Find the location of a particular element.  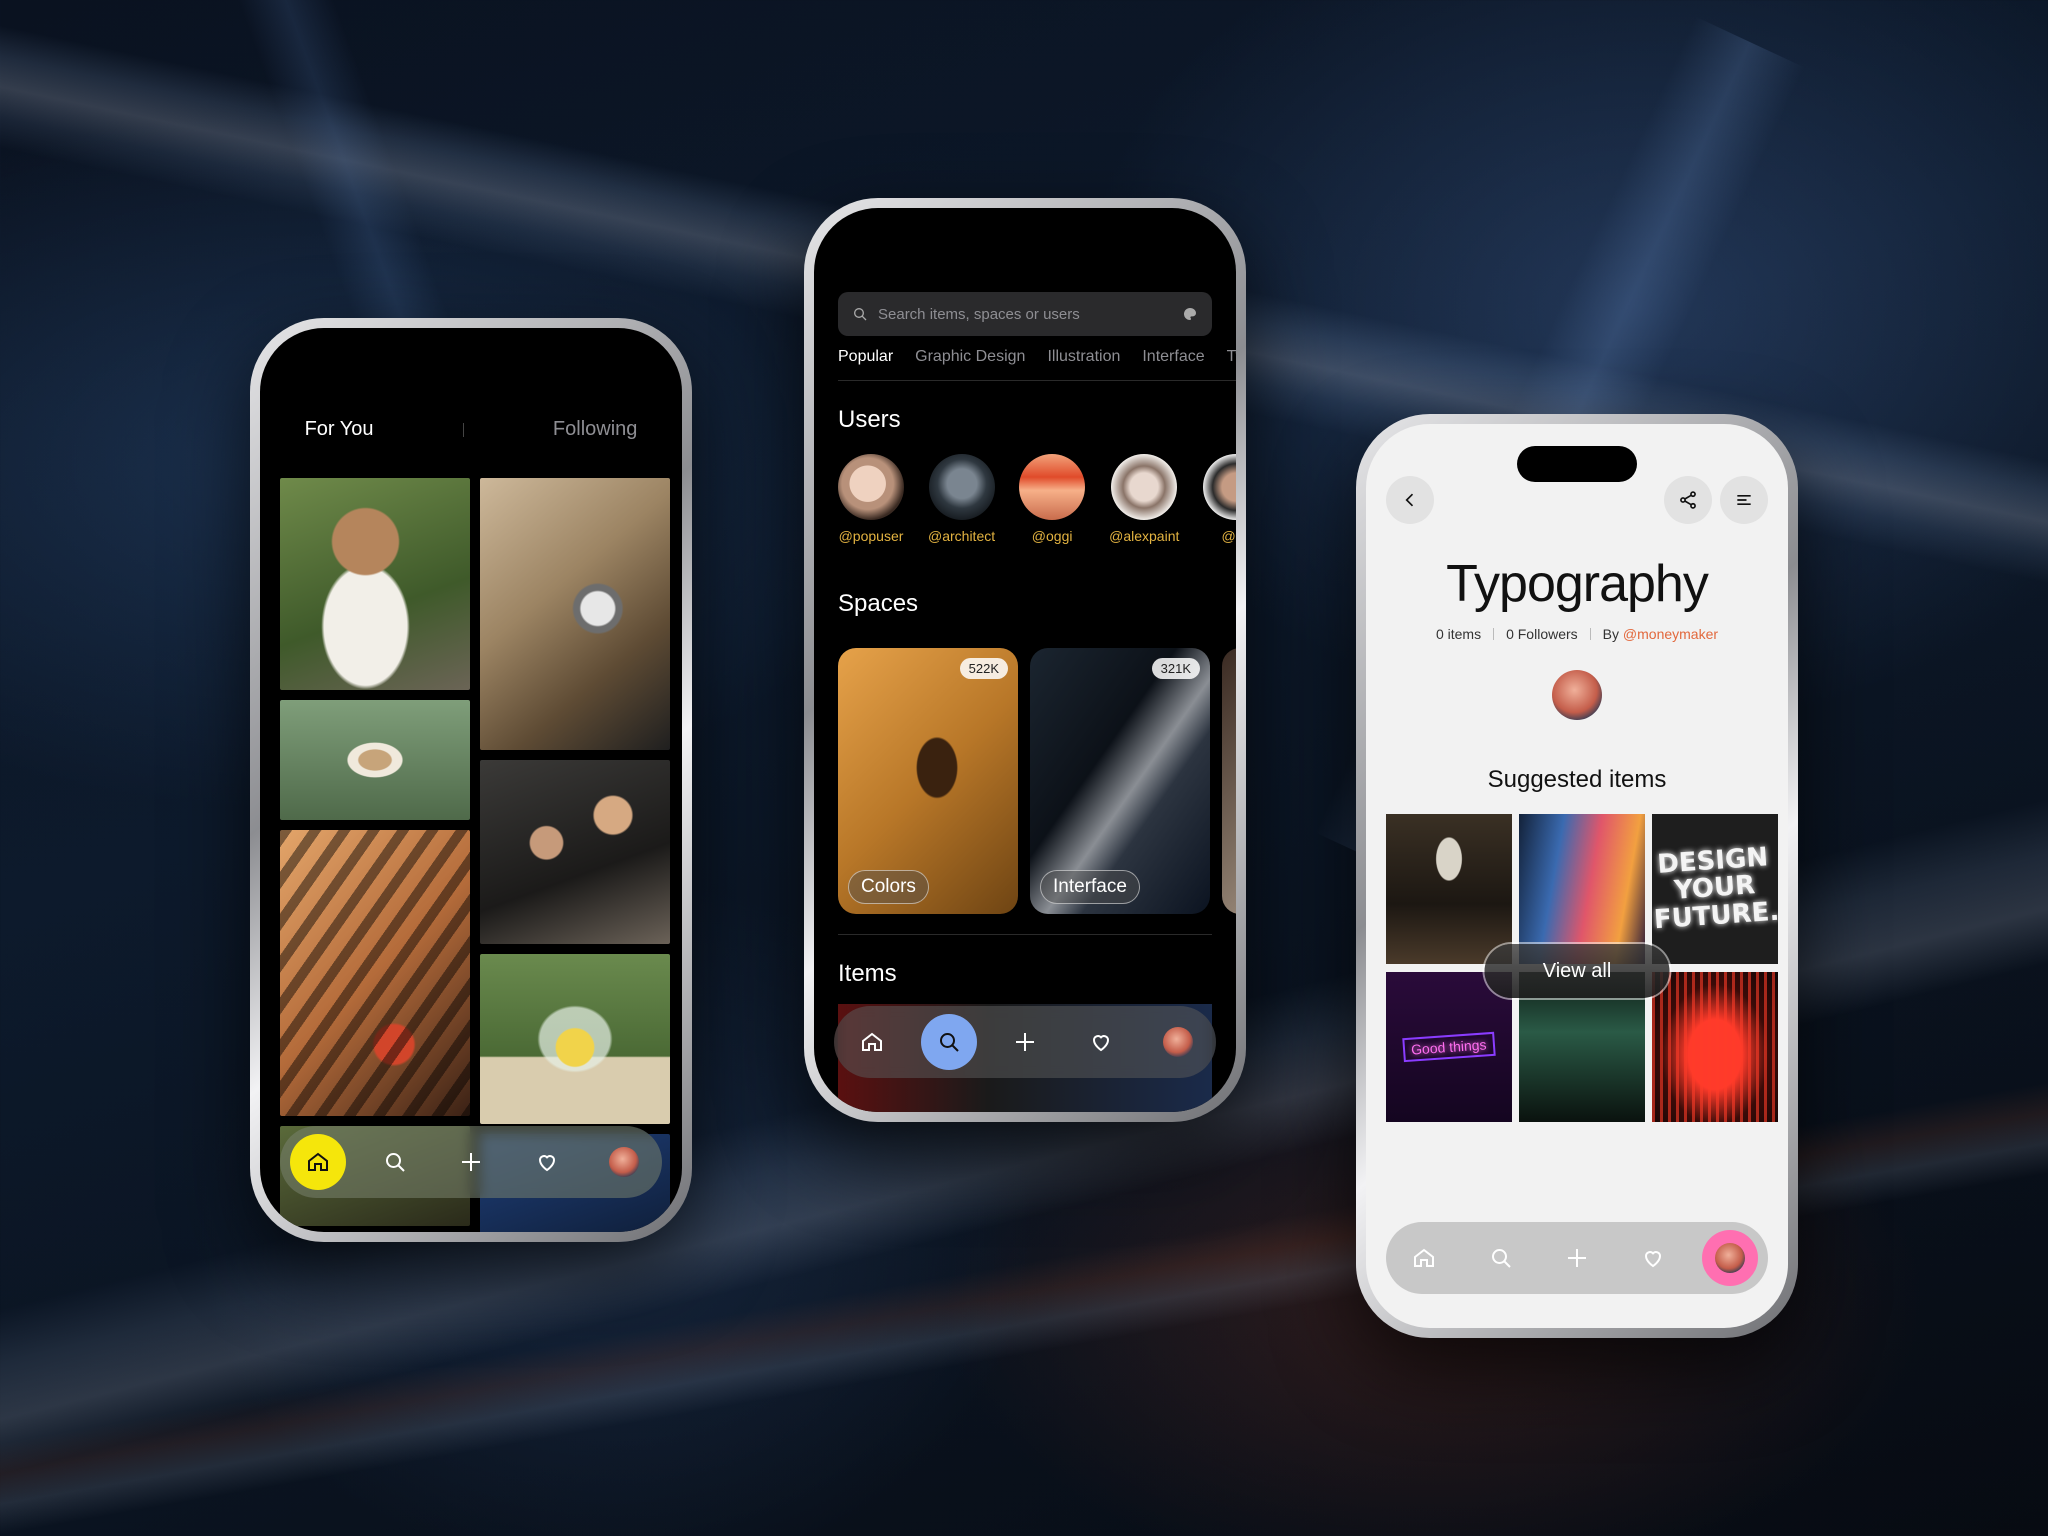

items-section-title: Items is located at coordinates (867, 973).